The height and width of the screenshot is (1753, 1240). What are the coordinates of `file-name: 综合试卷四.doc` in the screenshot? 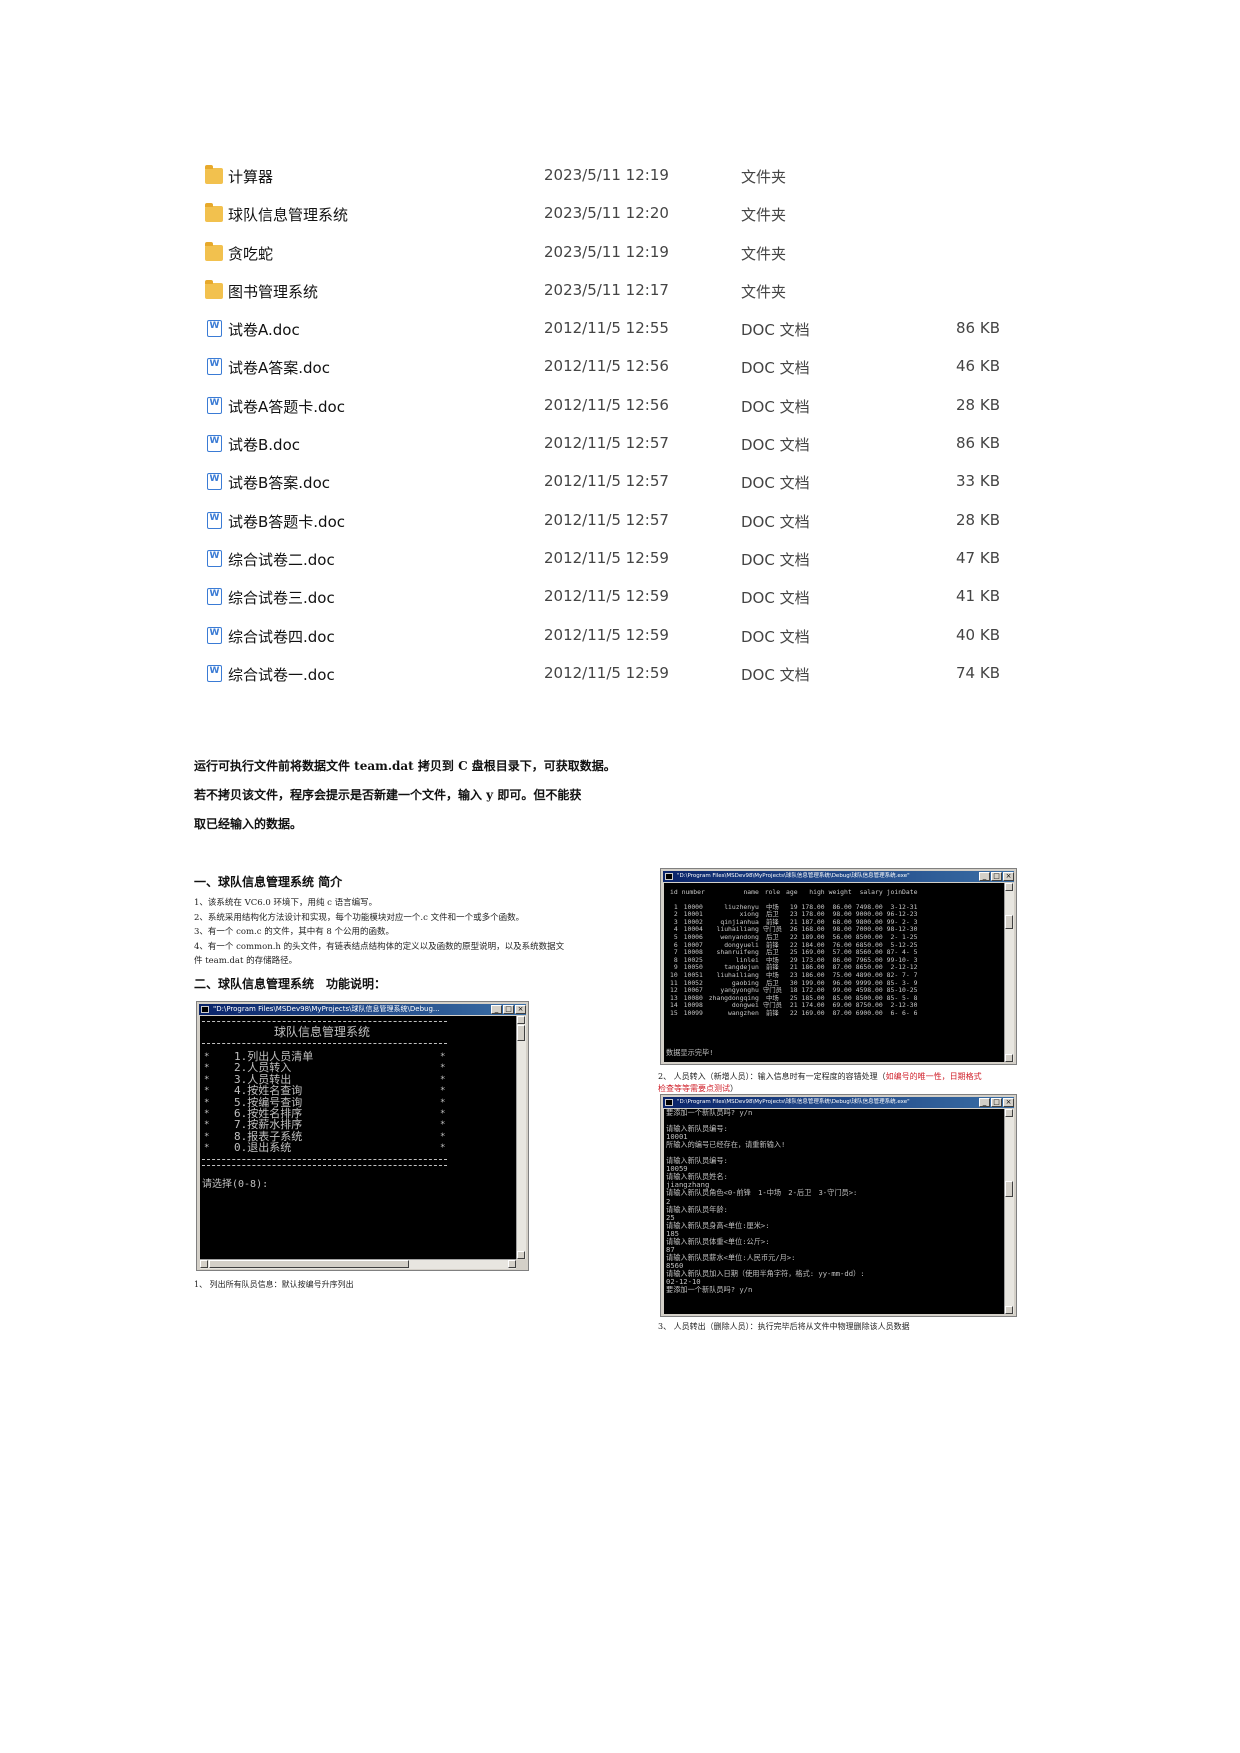 It's located at (281, 636).